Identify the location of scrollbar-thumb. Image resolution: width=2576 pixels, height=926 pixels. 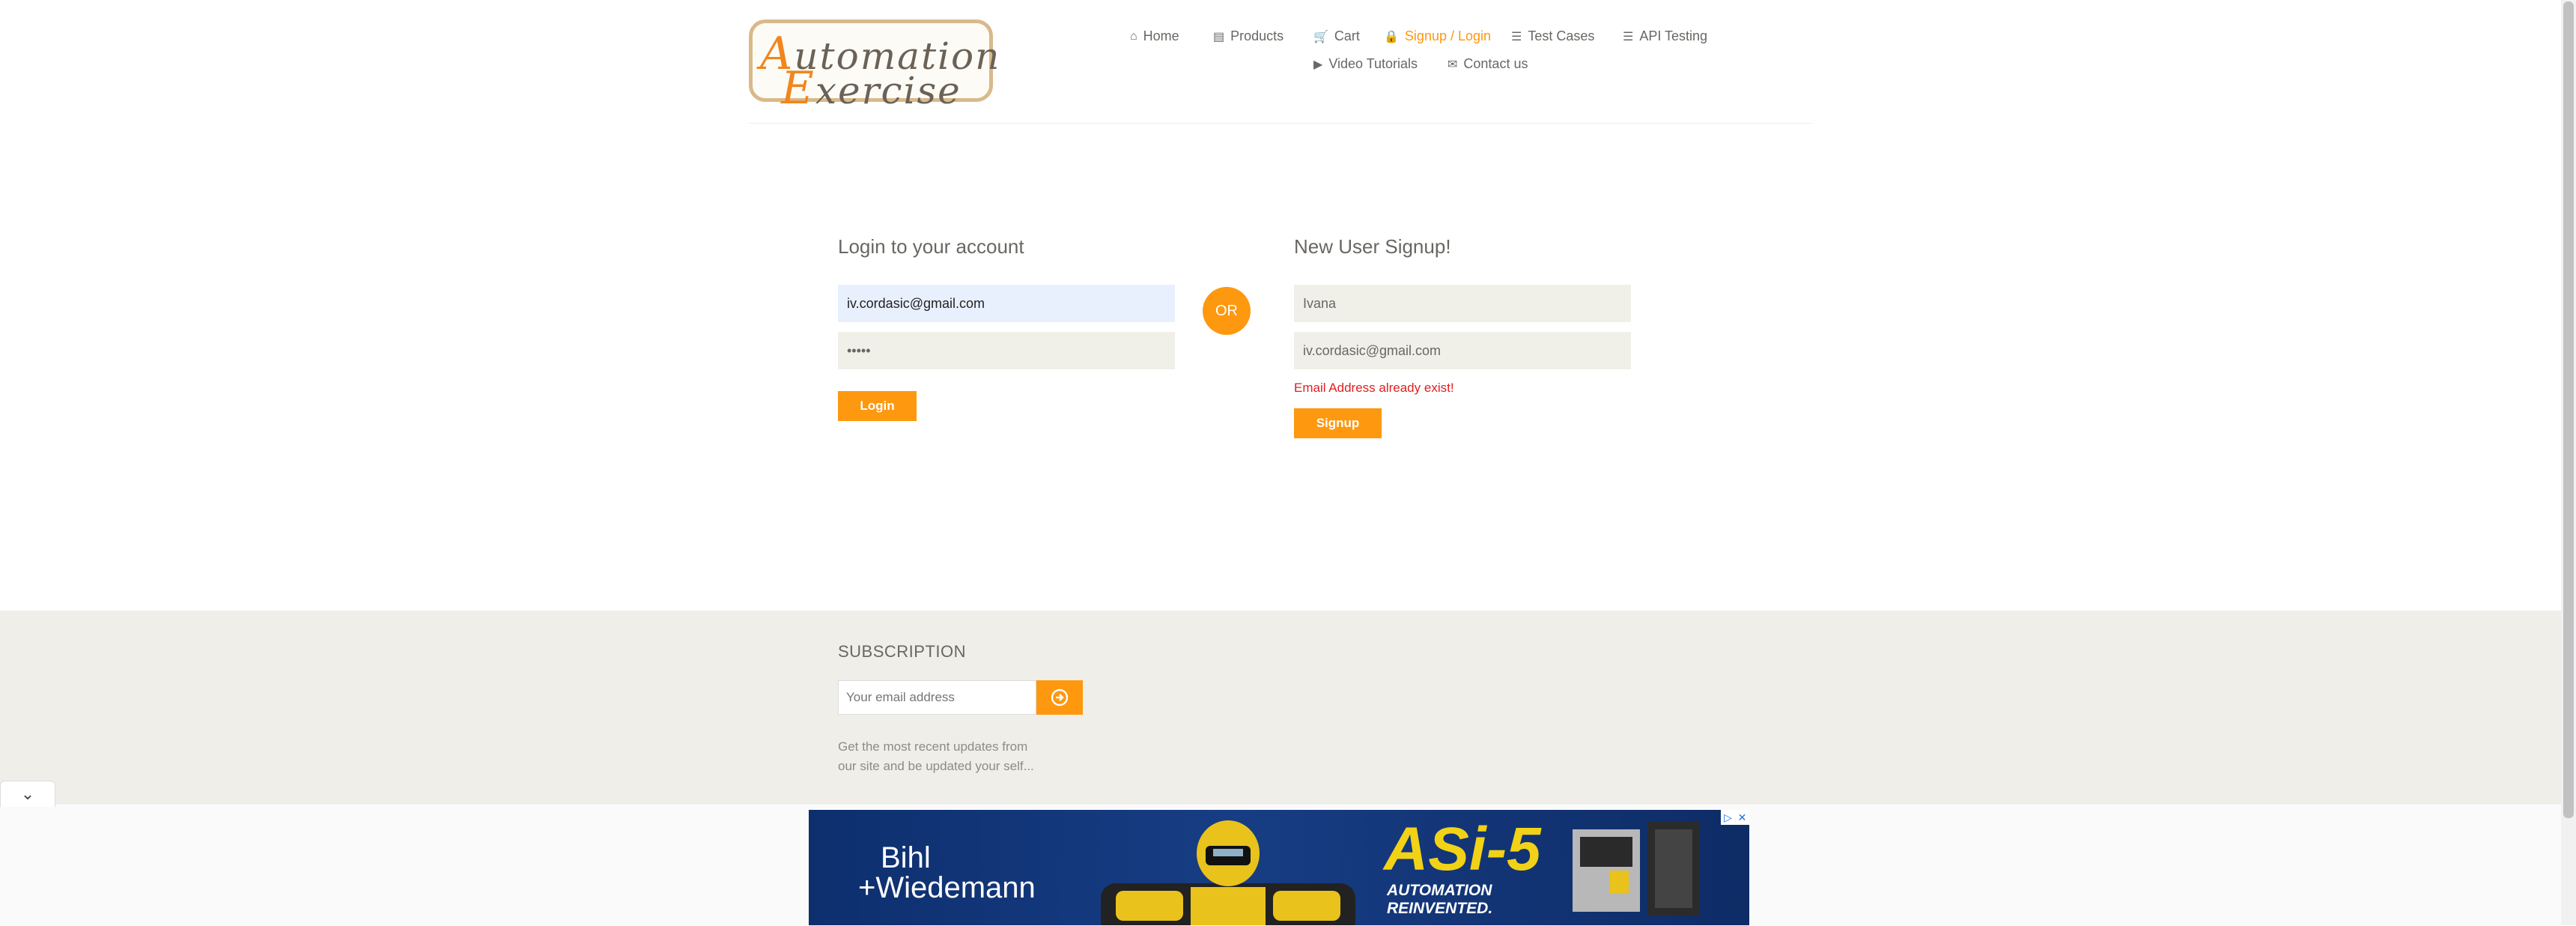
(2568, 410).